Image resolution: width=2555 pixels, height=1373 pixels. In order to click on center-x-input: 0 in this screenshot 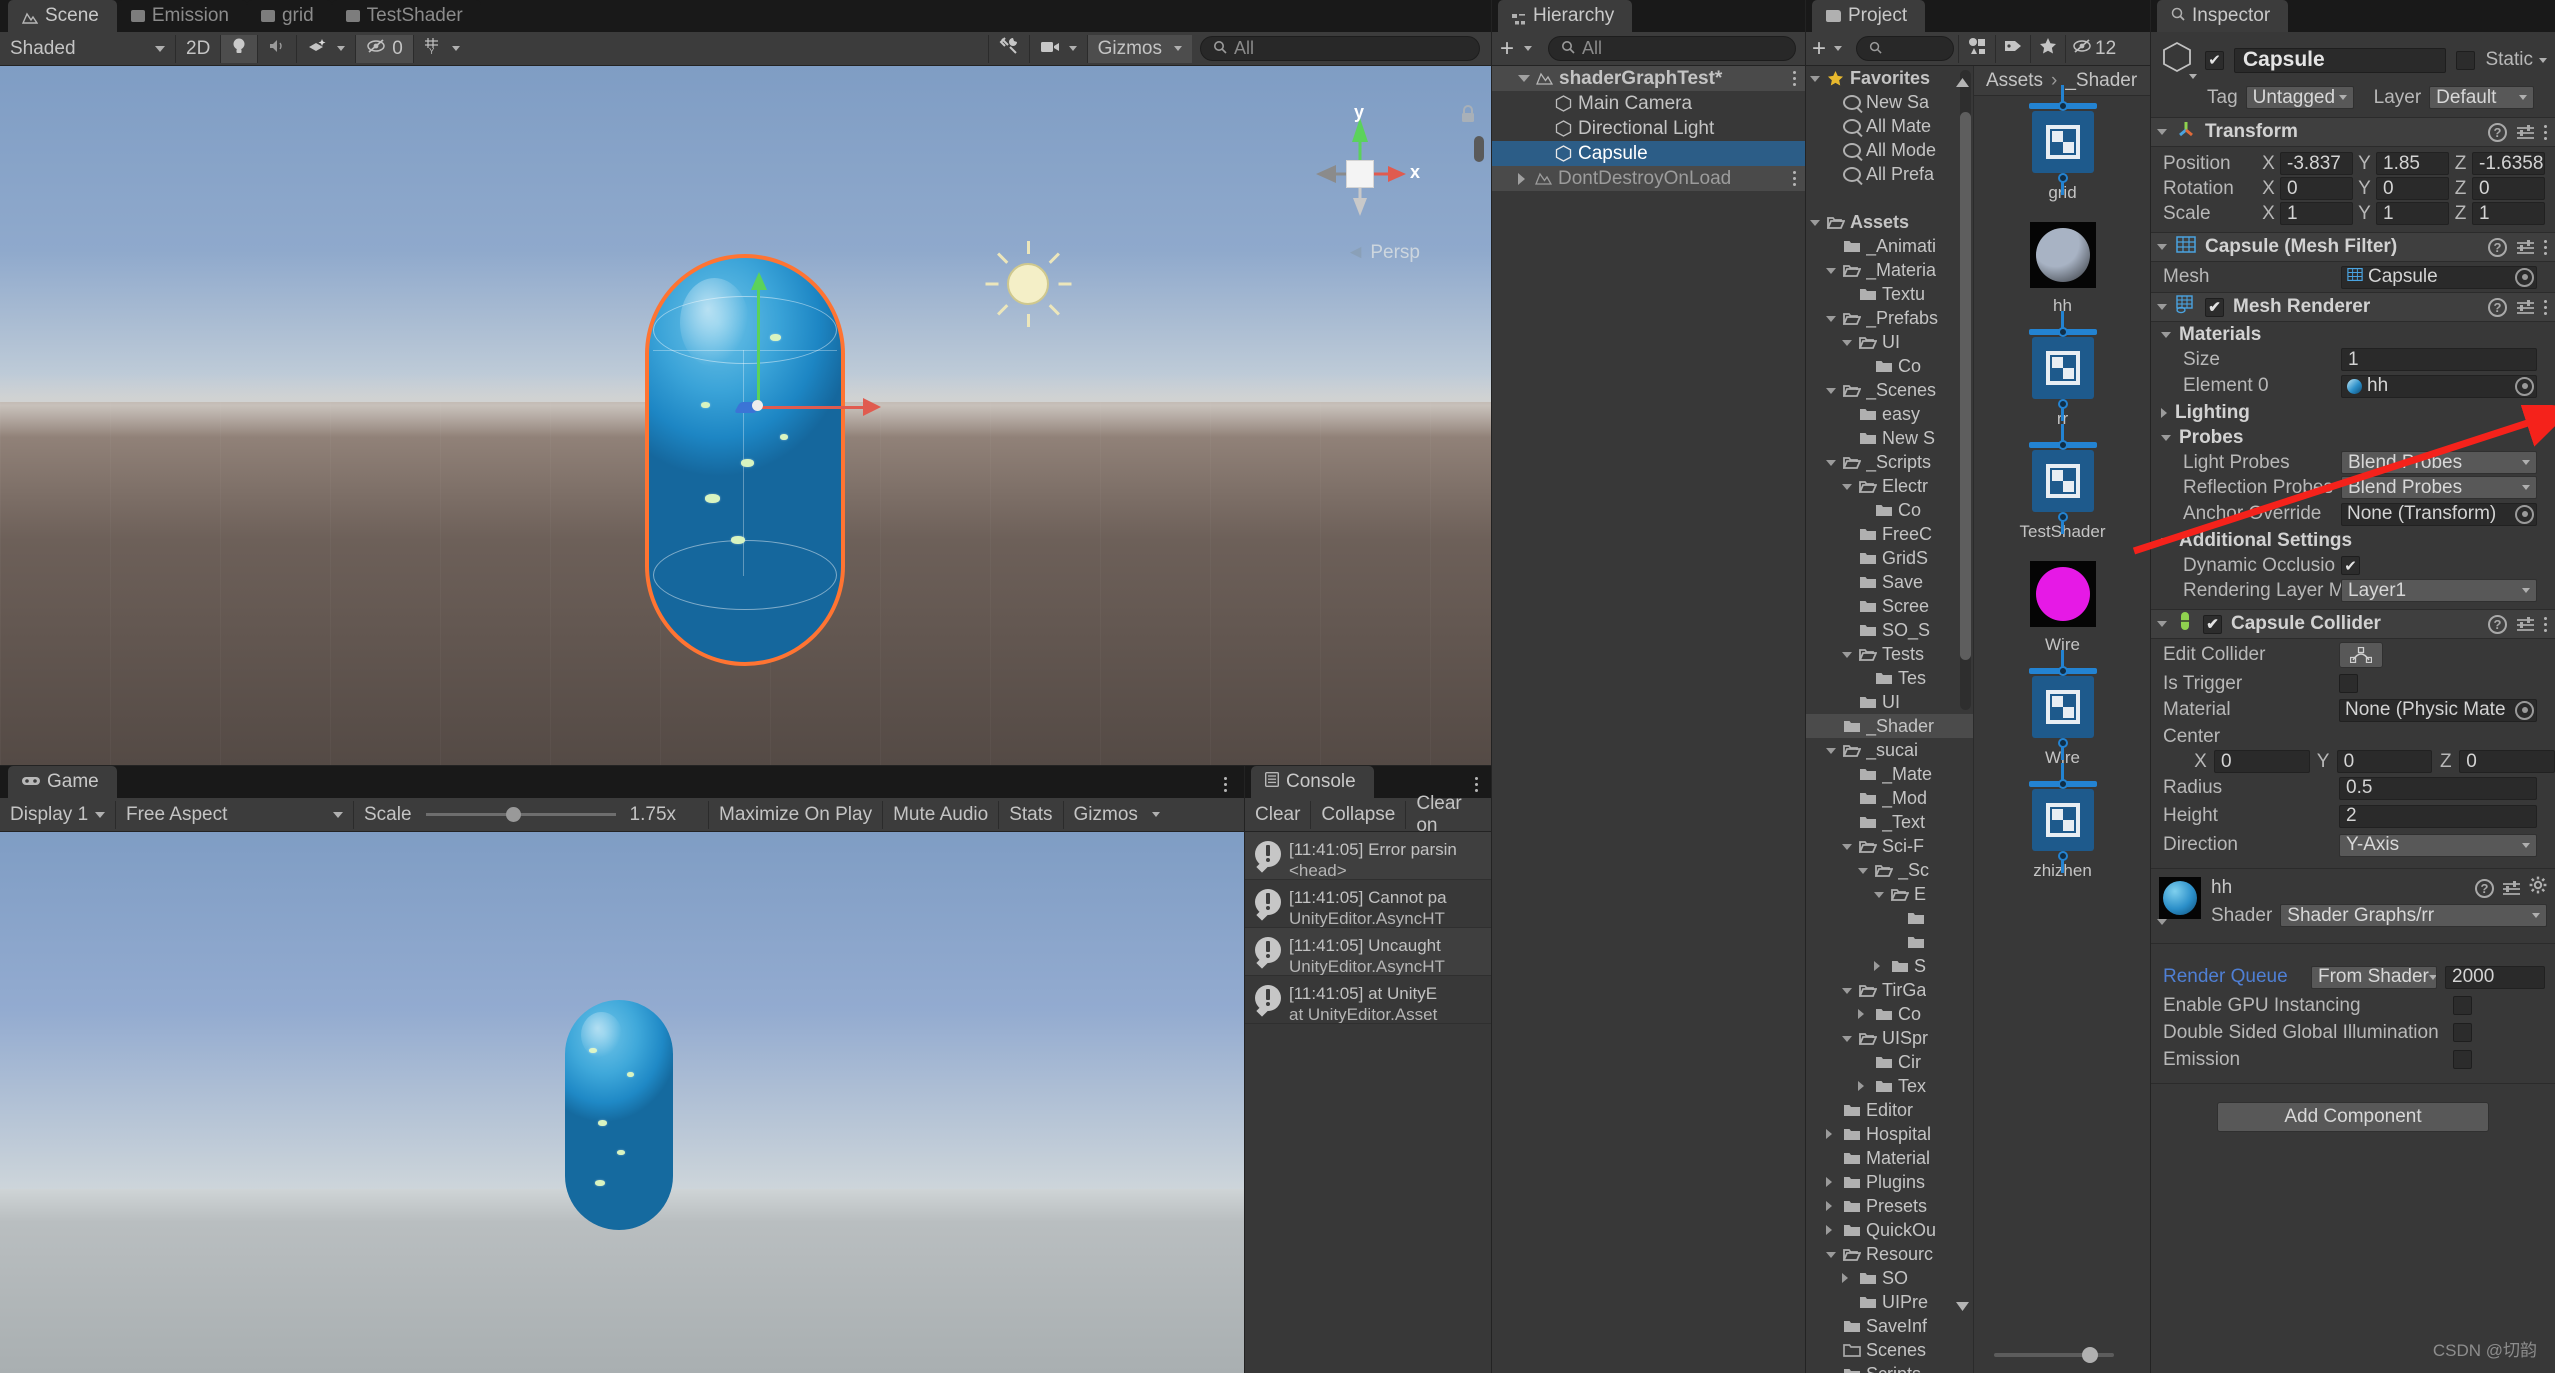, I will do `click(2261, 761)`.